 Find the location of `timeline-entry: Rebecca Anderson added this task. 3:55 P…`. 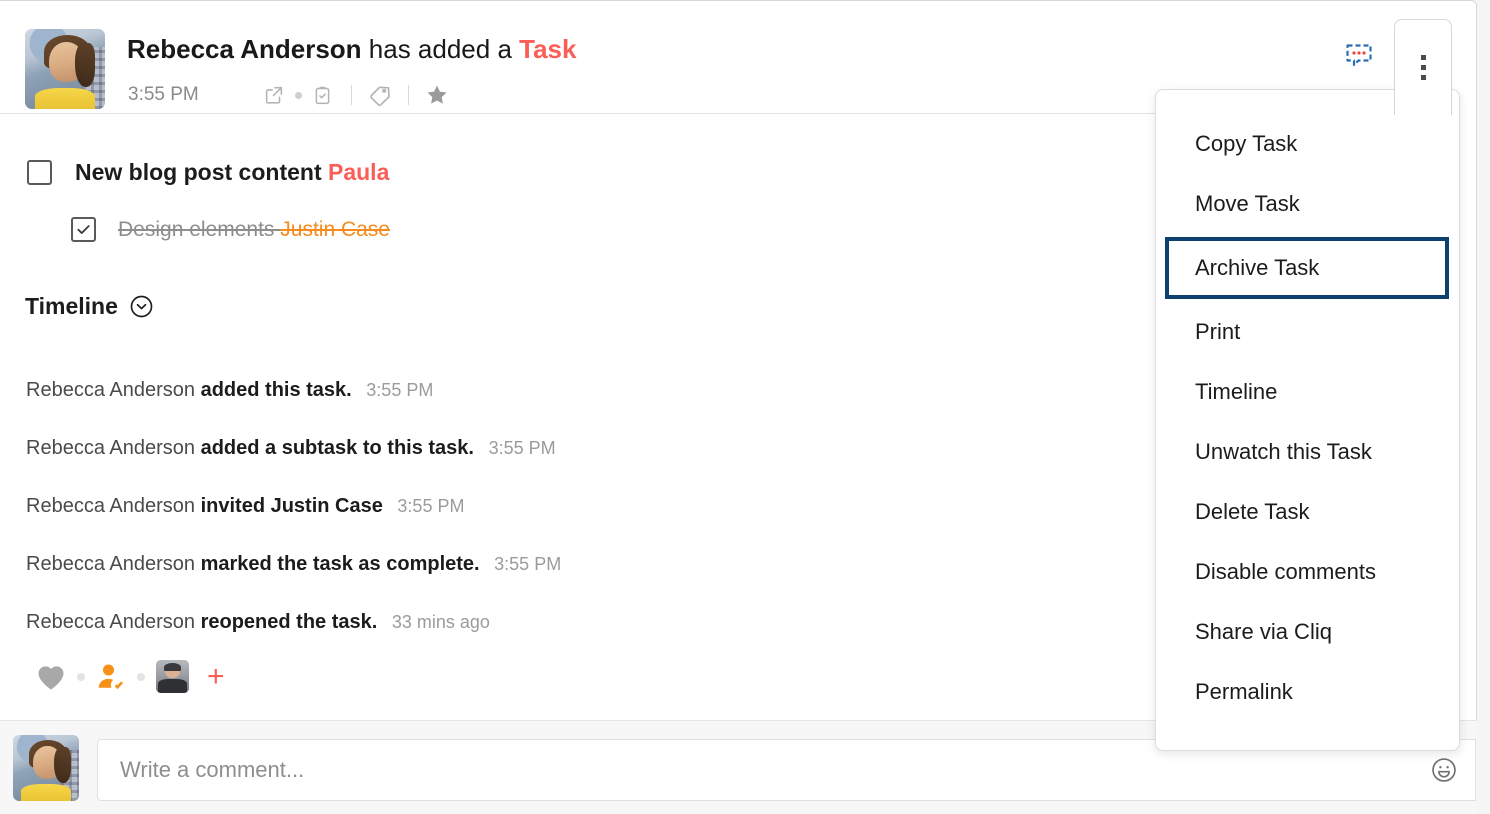

timeline-entry: Rebecca Anderson added this task. 3:55 P… is located at coordinates (576, 390).